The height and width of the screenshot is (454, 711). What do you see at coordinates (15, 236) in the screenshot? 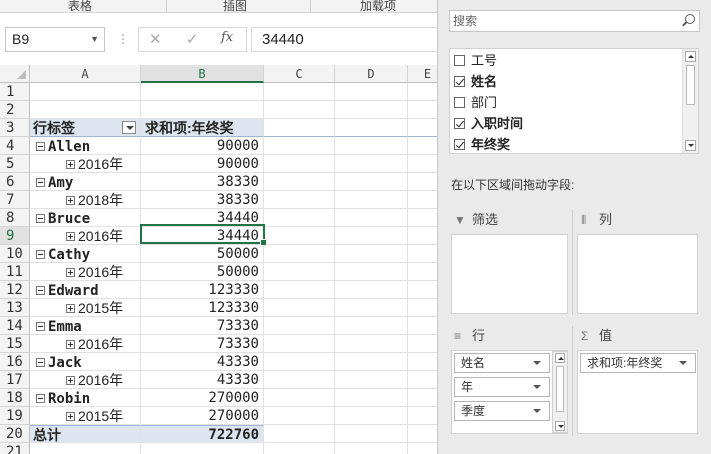
I see `row-header: 9` at bounding box center [15, 236].